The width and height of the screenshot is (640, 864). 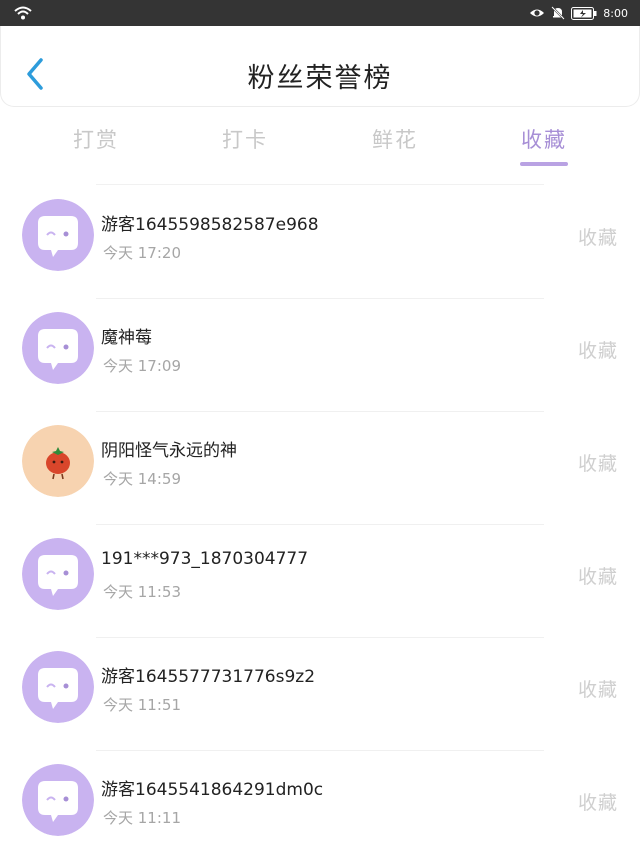 I want to click on fan-name: 魔神莓, so click(x=126, y=338).